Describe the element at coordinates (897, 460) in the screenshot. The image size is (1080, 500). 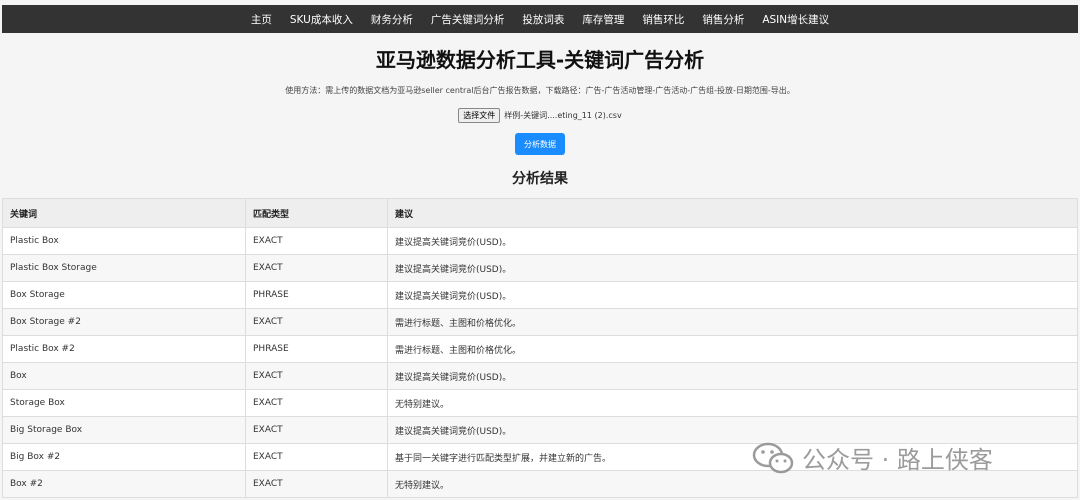
I see `watermark-text: 公众号 · 路上侠客` at that location.